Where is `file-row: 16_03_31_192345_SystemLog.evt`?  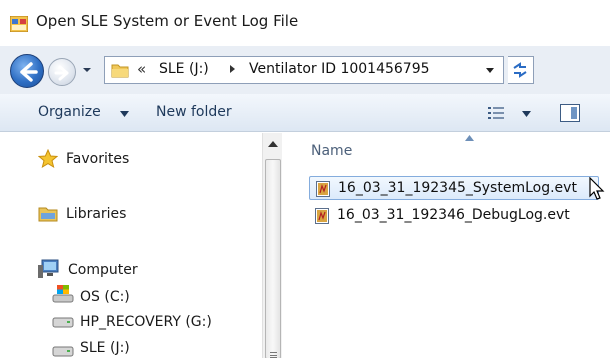
file-row: 16_03_31_192345_SystemLog.evt is located at coordinates (454, 188).